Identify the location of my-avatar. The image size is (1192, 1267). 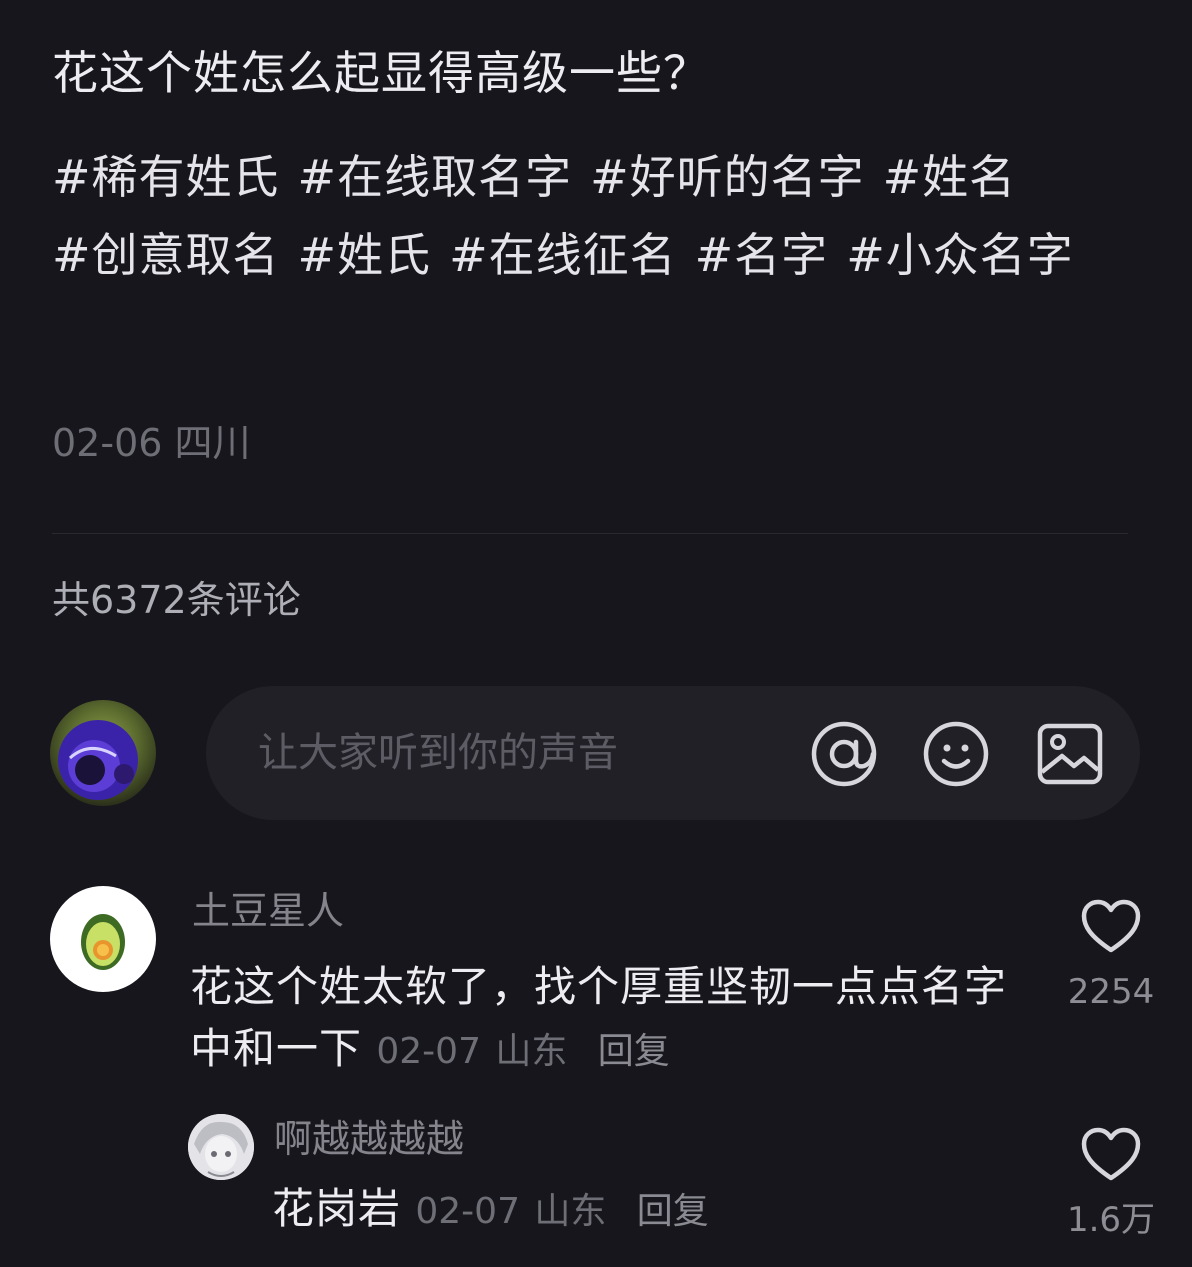
(103, 753).